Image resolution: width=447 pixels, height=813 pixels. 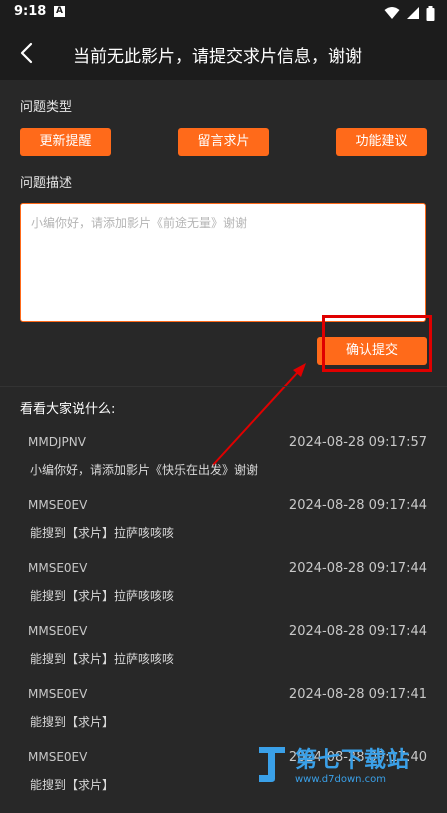 What do you see at coordinates (223, 386) in the screenshot?
I see `section-divider` at bounding box center [223, 386].